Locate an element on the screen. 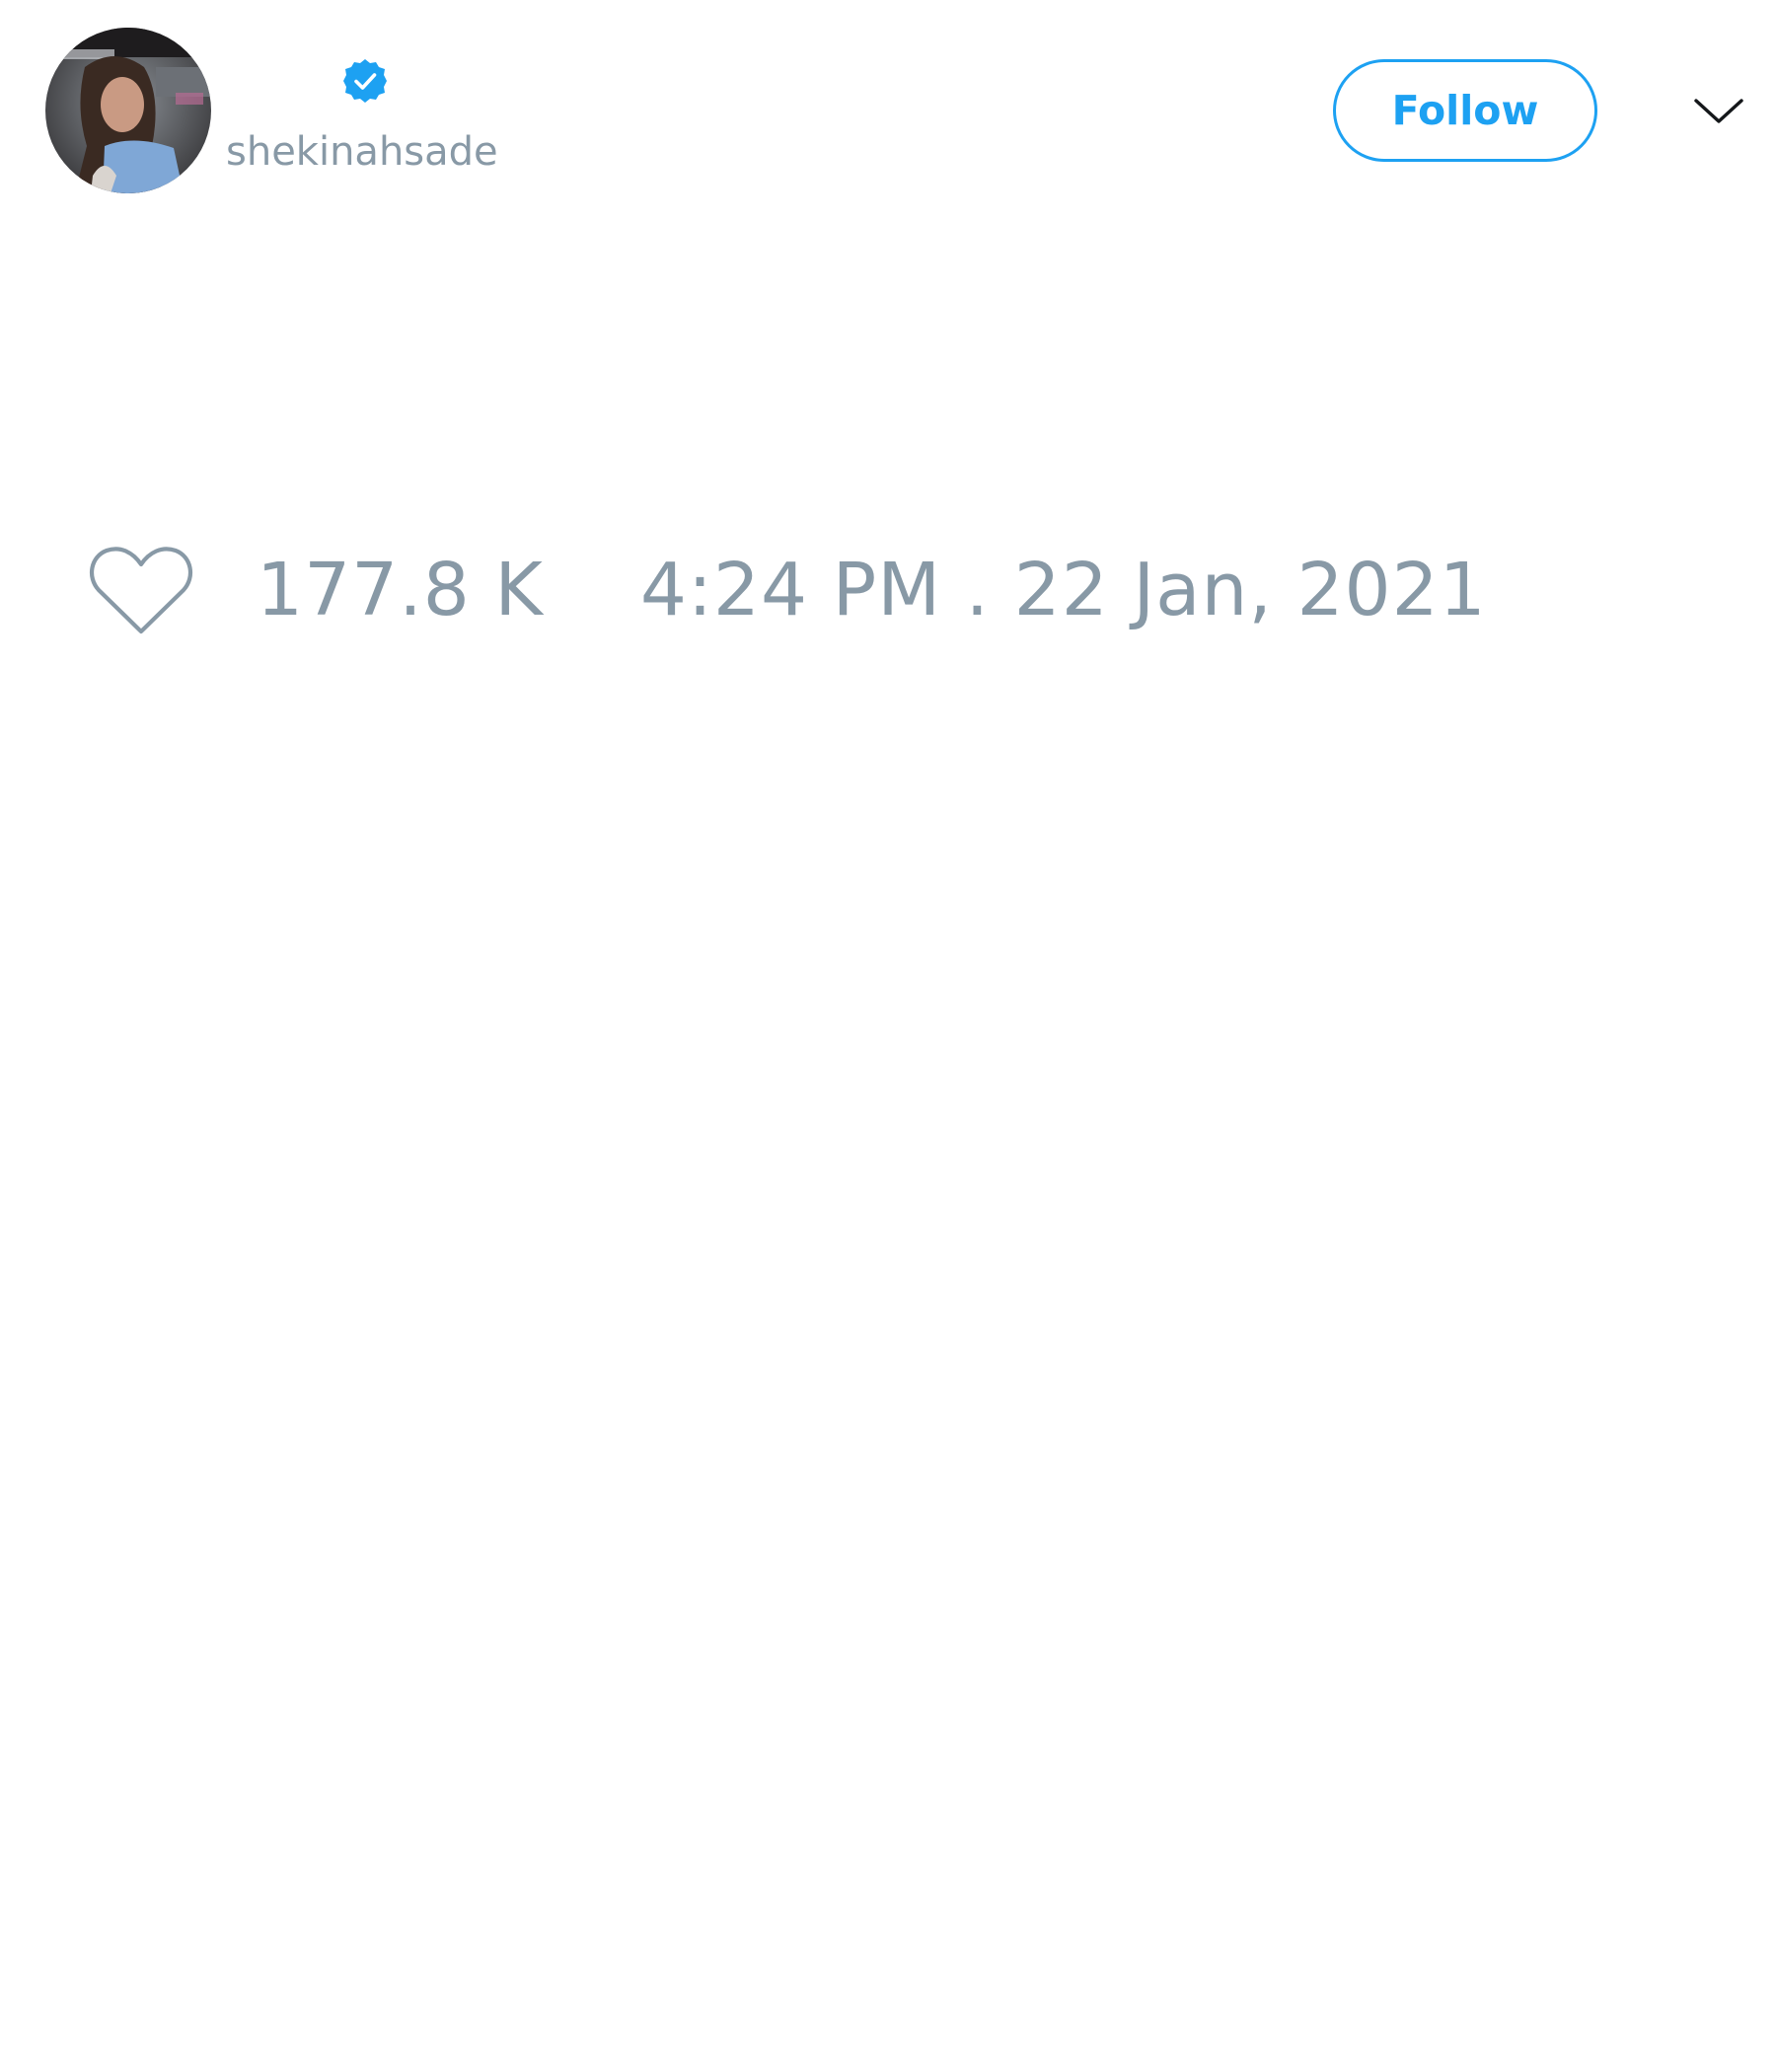 Image resolution: width=1776 pixels, height=2072 pixels. follow-button: Follow is located at coordinates (1465, 111).